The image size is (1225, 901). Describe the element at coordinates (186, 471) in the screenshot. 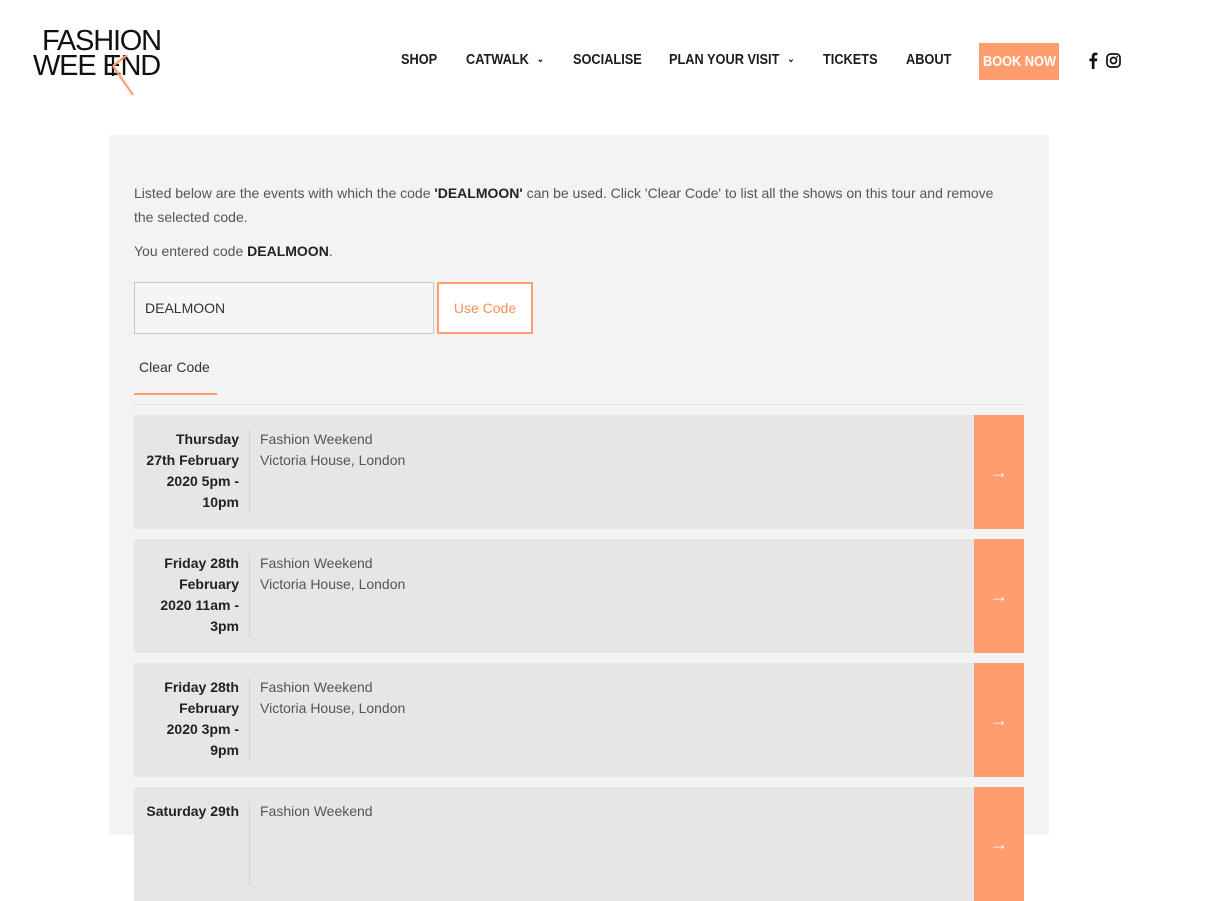

I see `event-date: Thursday 27th February 2020 5pm - 10pm` at that location.